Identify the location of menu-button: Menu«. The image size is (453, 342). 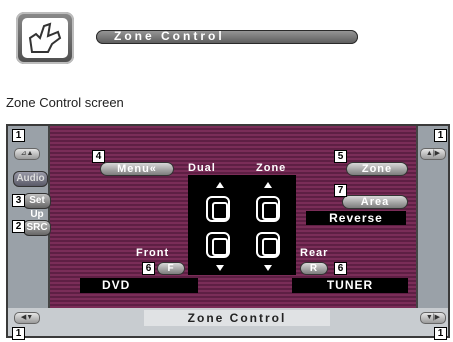
(137, 169).